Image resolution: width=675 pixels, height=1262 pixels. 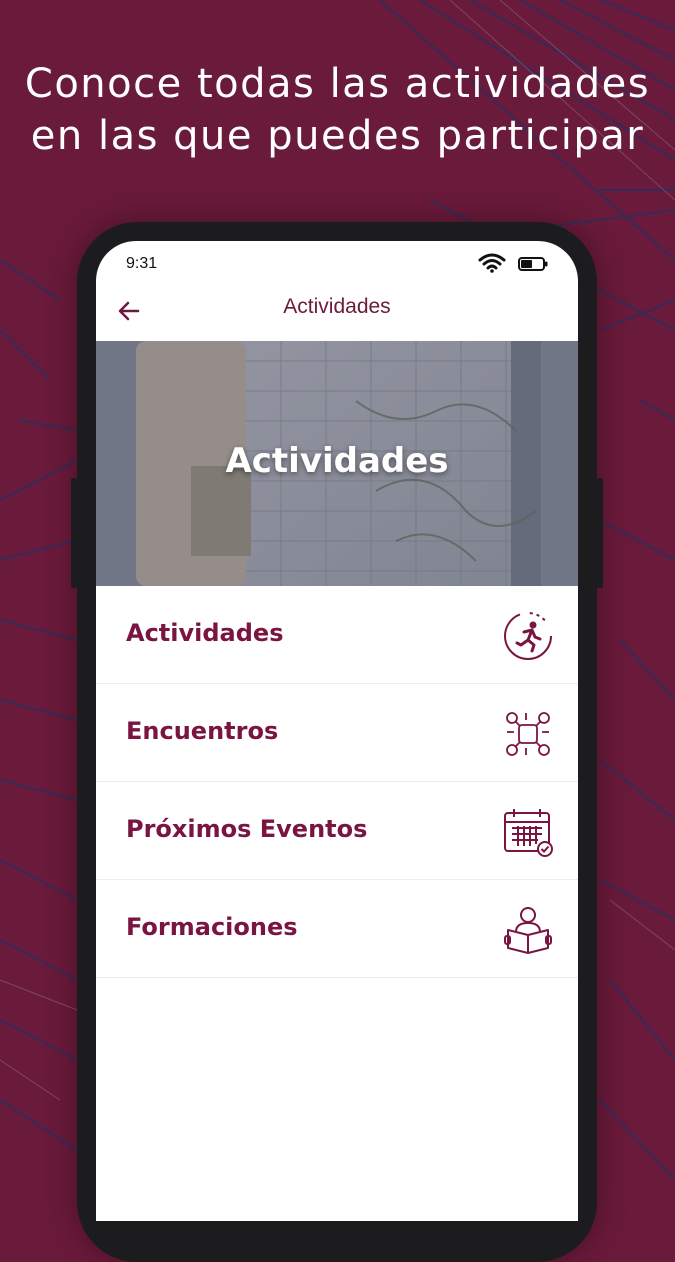 What do you see at coordinates (205, 633) in the screenshot?
I see `menu-item-label: Actividades` at bounding box center [205, 633].